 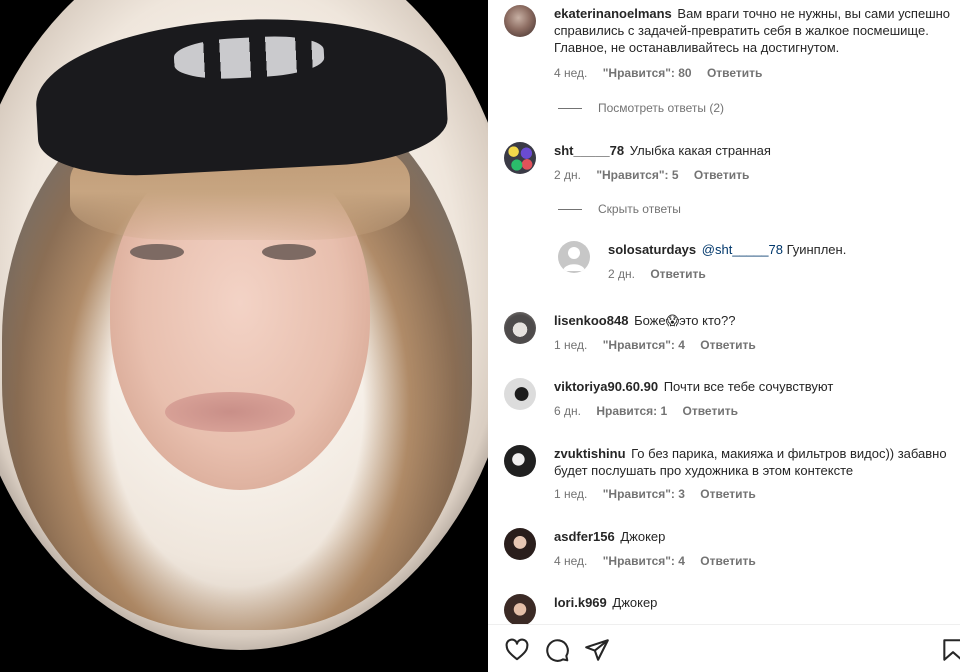 I want to click on media-lips, so click(x=230, y=412).